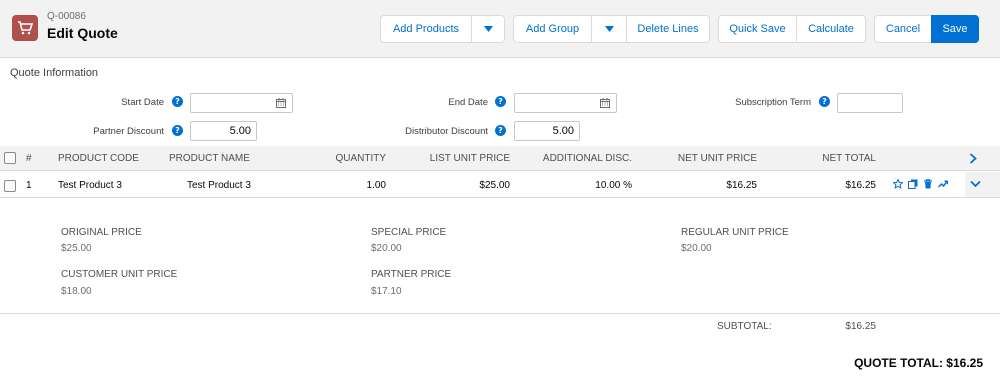  I want to click on chevron-down-icon, so click(975, 184).